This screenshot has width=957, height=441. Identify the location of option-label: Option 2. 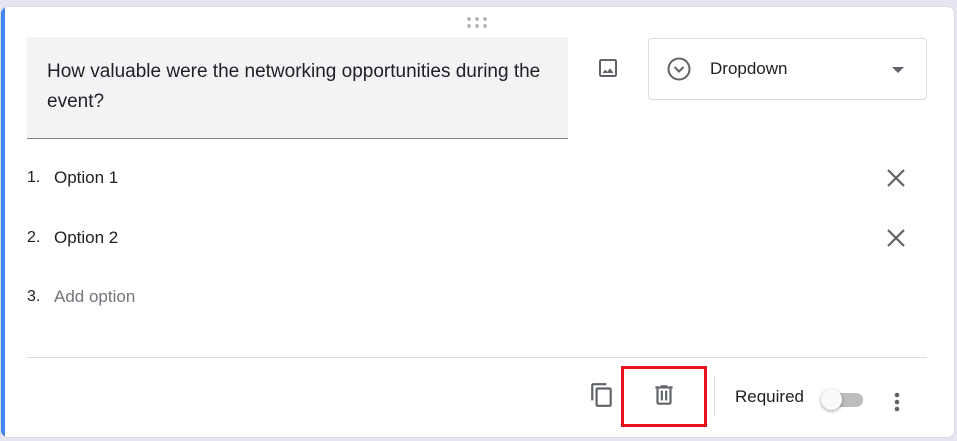
(86, 238).